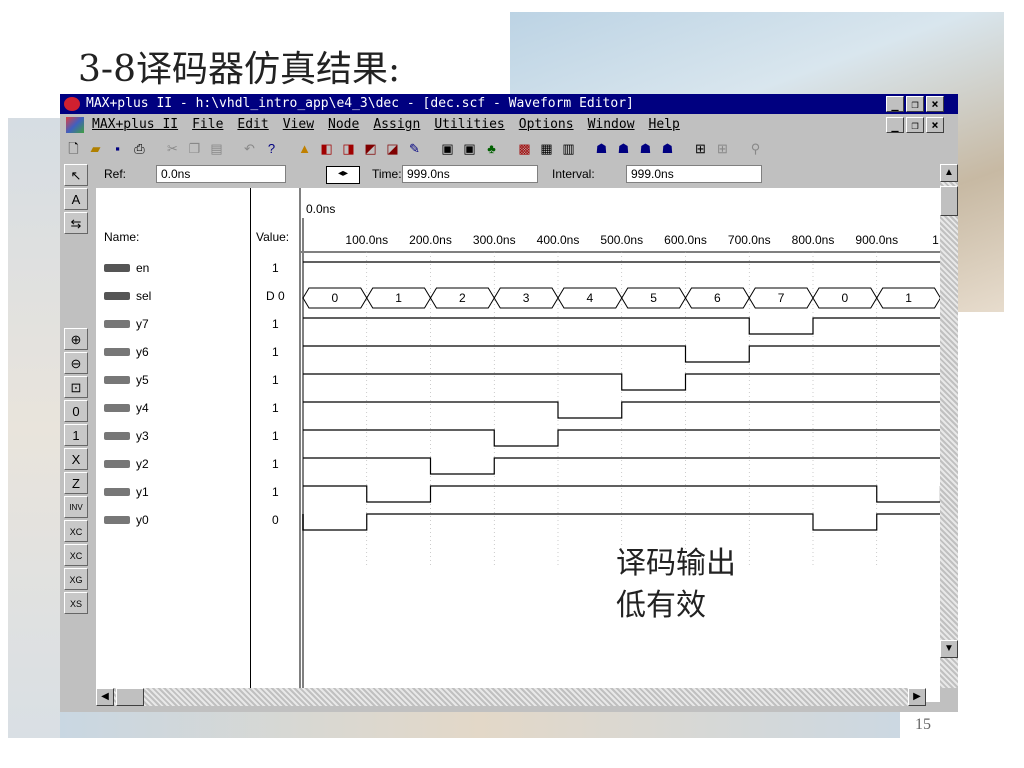 The height and width of the screenshot is (768, 1024). I want to click on new-icon: 🗋, so click(73, 148).